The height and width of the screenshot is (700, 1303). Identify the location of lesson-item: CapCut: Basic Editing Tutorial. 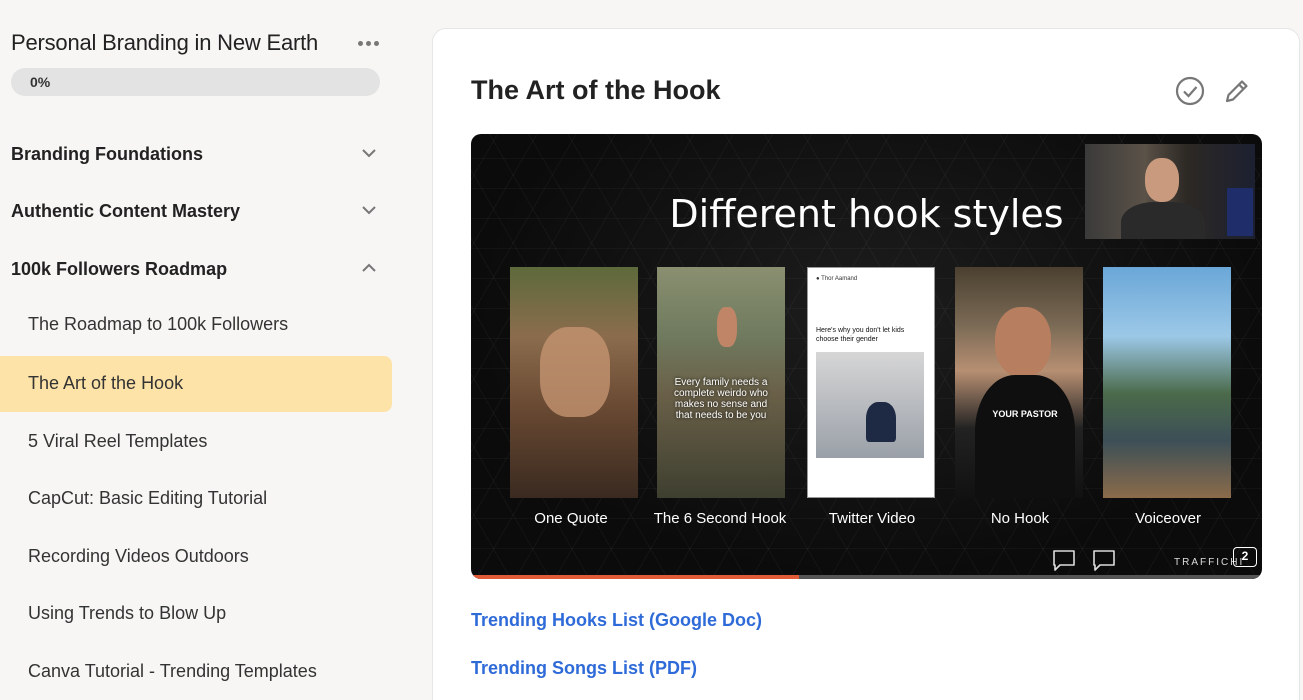
(196, 499).